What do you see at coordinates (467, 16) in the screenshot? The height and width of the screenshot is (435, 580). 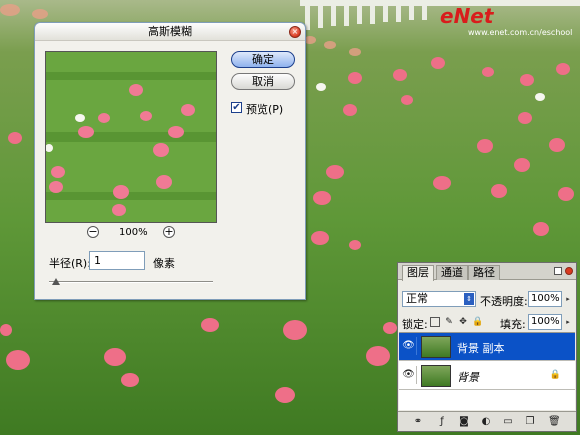 I see `watermark-brand: eNet` at bounding box center [467, 16].